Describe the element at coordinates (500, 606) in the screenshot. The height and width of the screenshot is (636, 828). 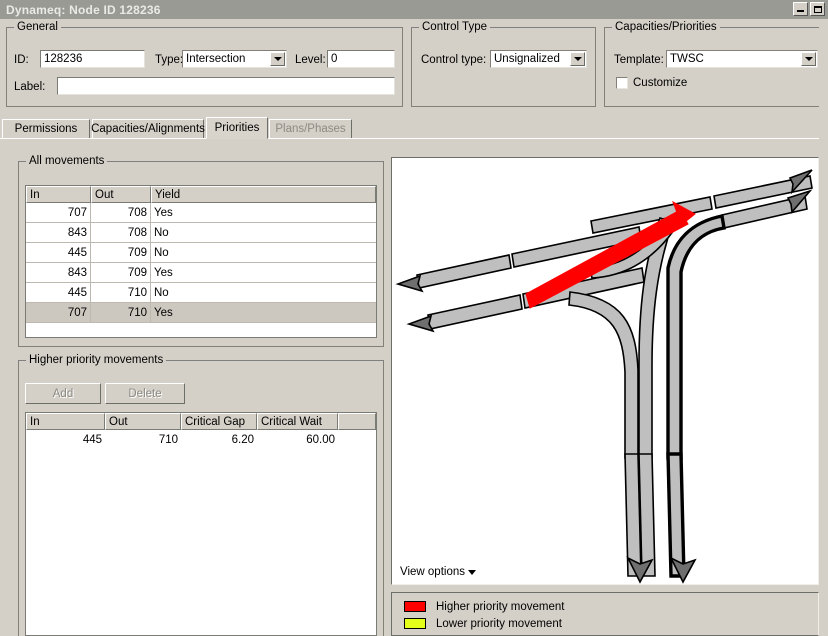
I see `legend-item-label: Higher priority movement` at that location.